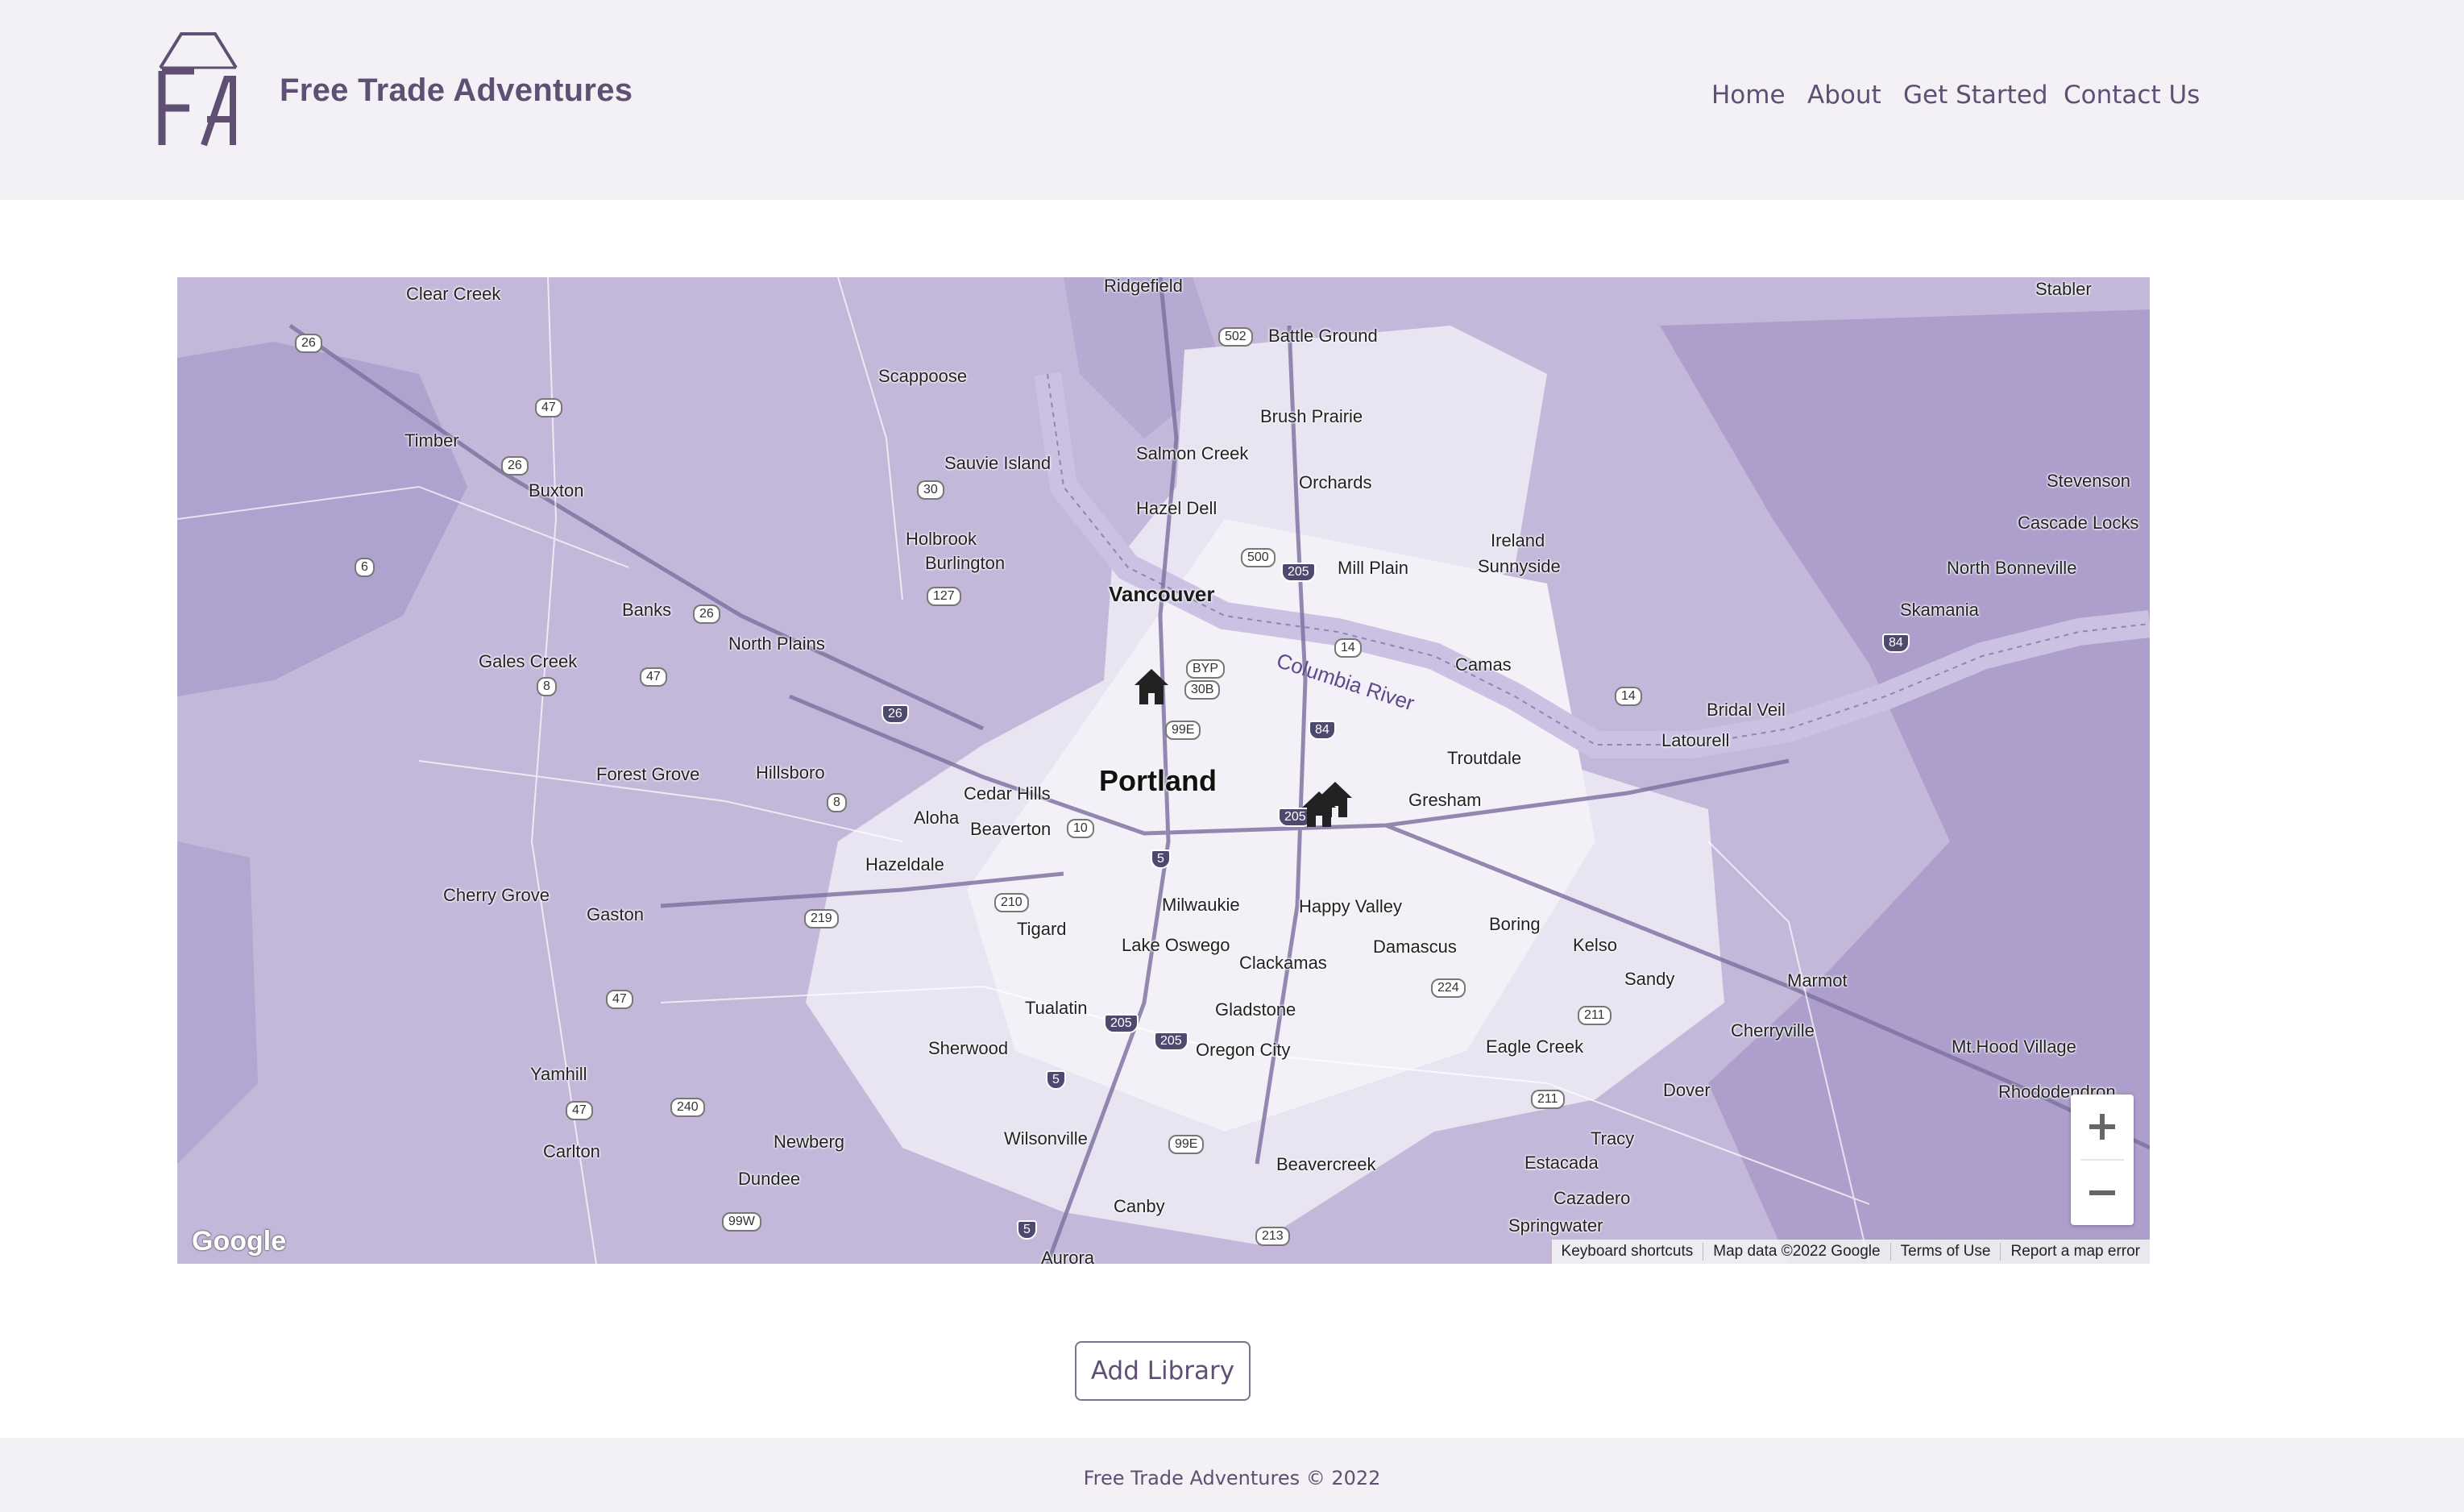  Describe the element at coordinates (1946, 1252) in the screenshot. I see `terms-of-use-link: Terms of Use` at that location.